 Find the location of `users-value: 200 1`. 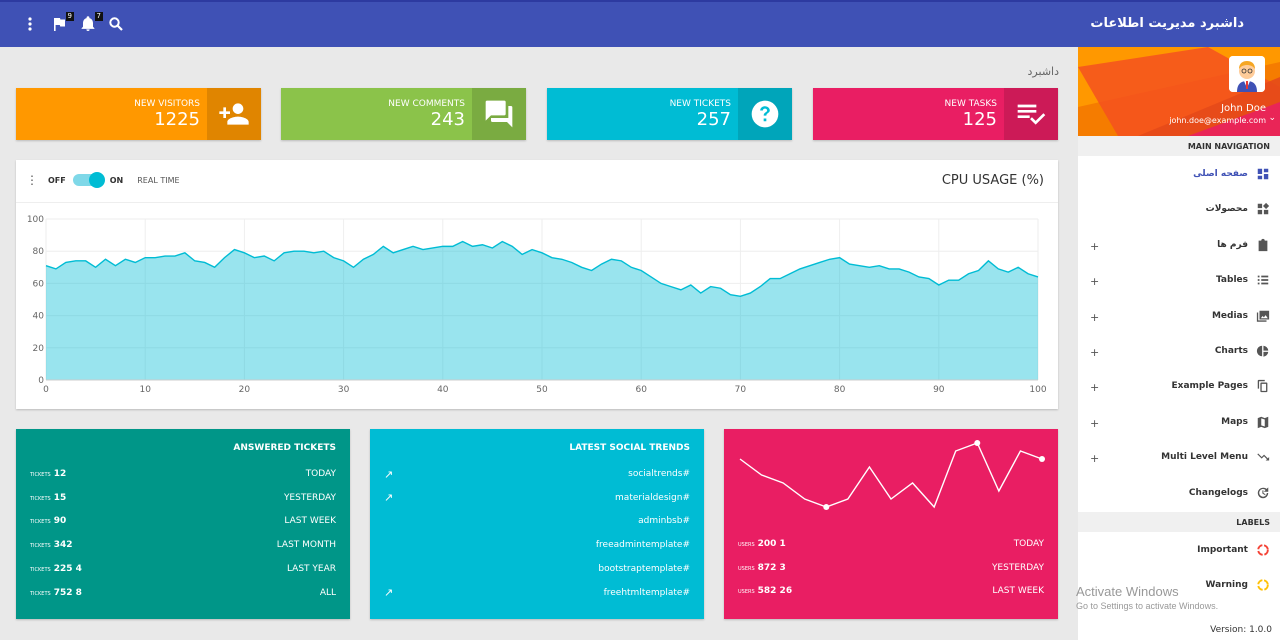

users-value: 200 1 is located at coordinates (771, 544).